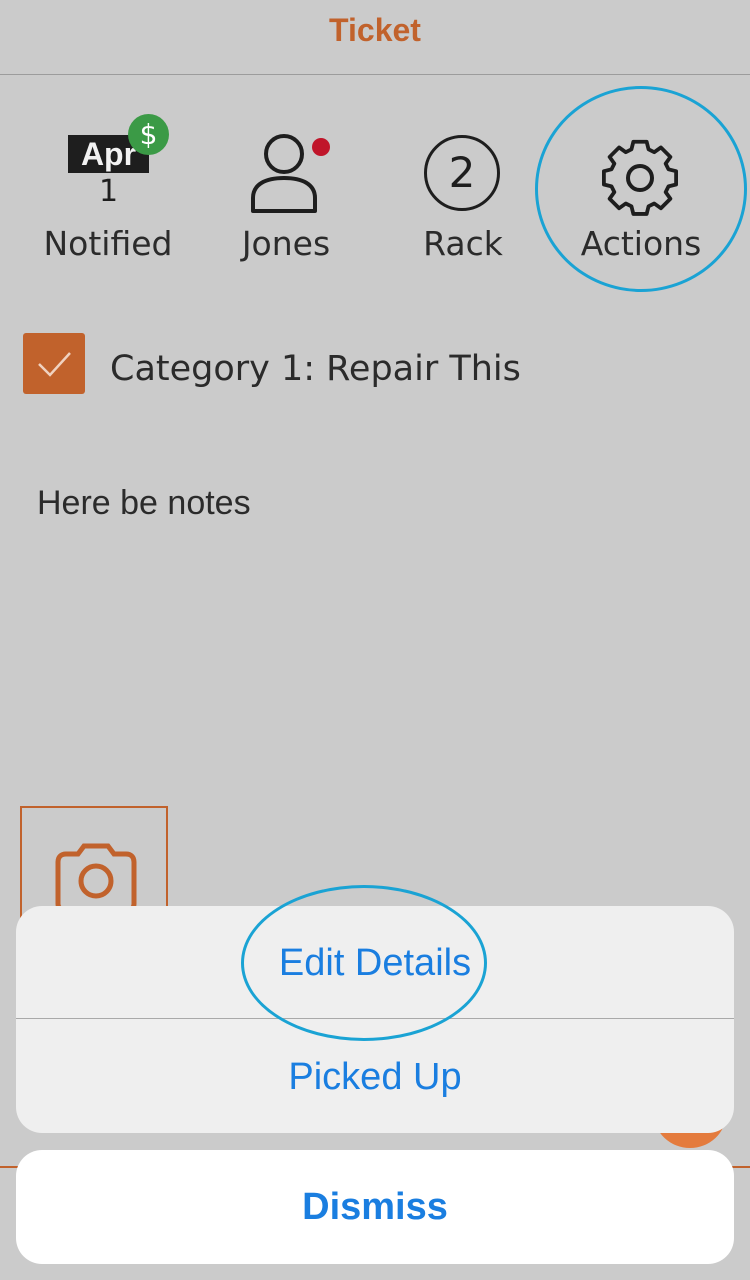  What do you see at coordinates (321, 147) in the screenshot?
I see `unread-dot-icon` at bounding box center [321, 147].